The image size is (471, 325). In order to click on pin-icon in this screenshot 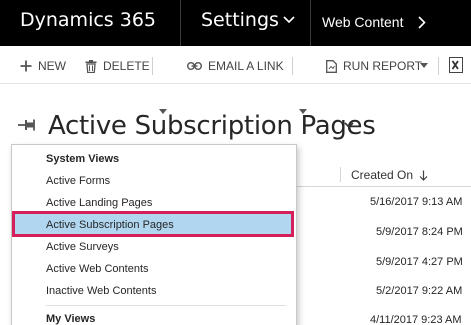, I will do `click(27, 125)`.